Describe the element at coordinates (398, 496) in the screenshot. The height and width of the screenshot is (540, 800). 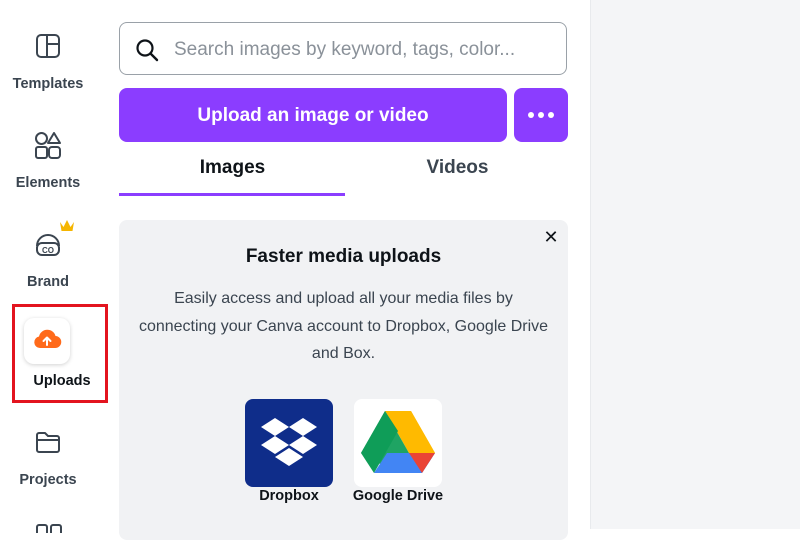
I see `google-drive-label: Google Drive` at that location.